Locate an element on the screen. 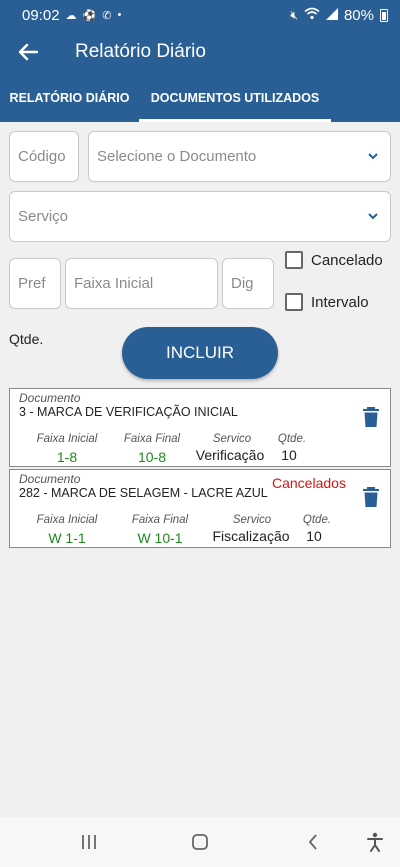 The image size is (400, 867). cancelado-label: Cancelado is located at coordinates (347, 260).